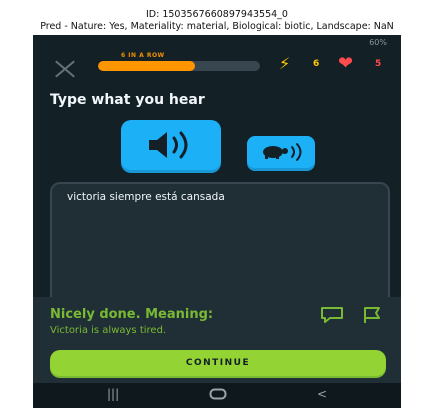 This screenshot has height=418, width=434. What do you see at coordinates (316, 64) in the screenshot?
I see `gems-count: 6` at bounding box center [316, 64].